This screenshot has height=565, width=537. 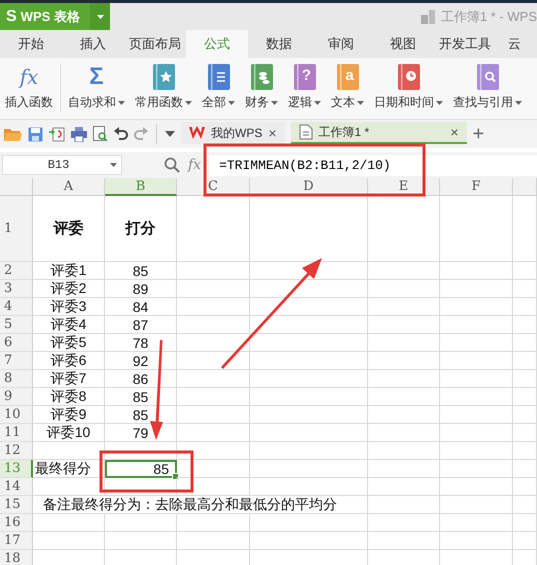 I want to click on ribbon-button: 查找与引用, so click(x=487, y=87).